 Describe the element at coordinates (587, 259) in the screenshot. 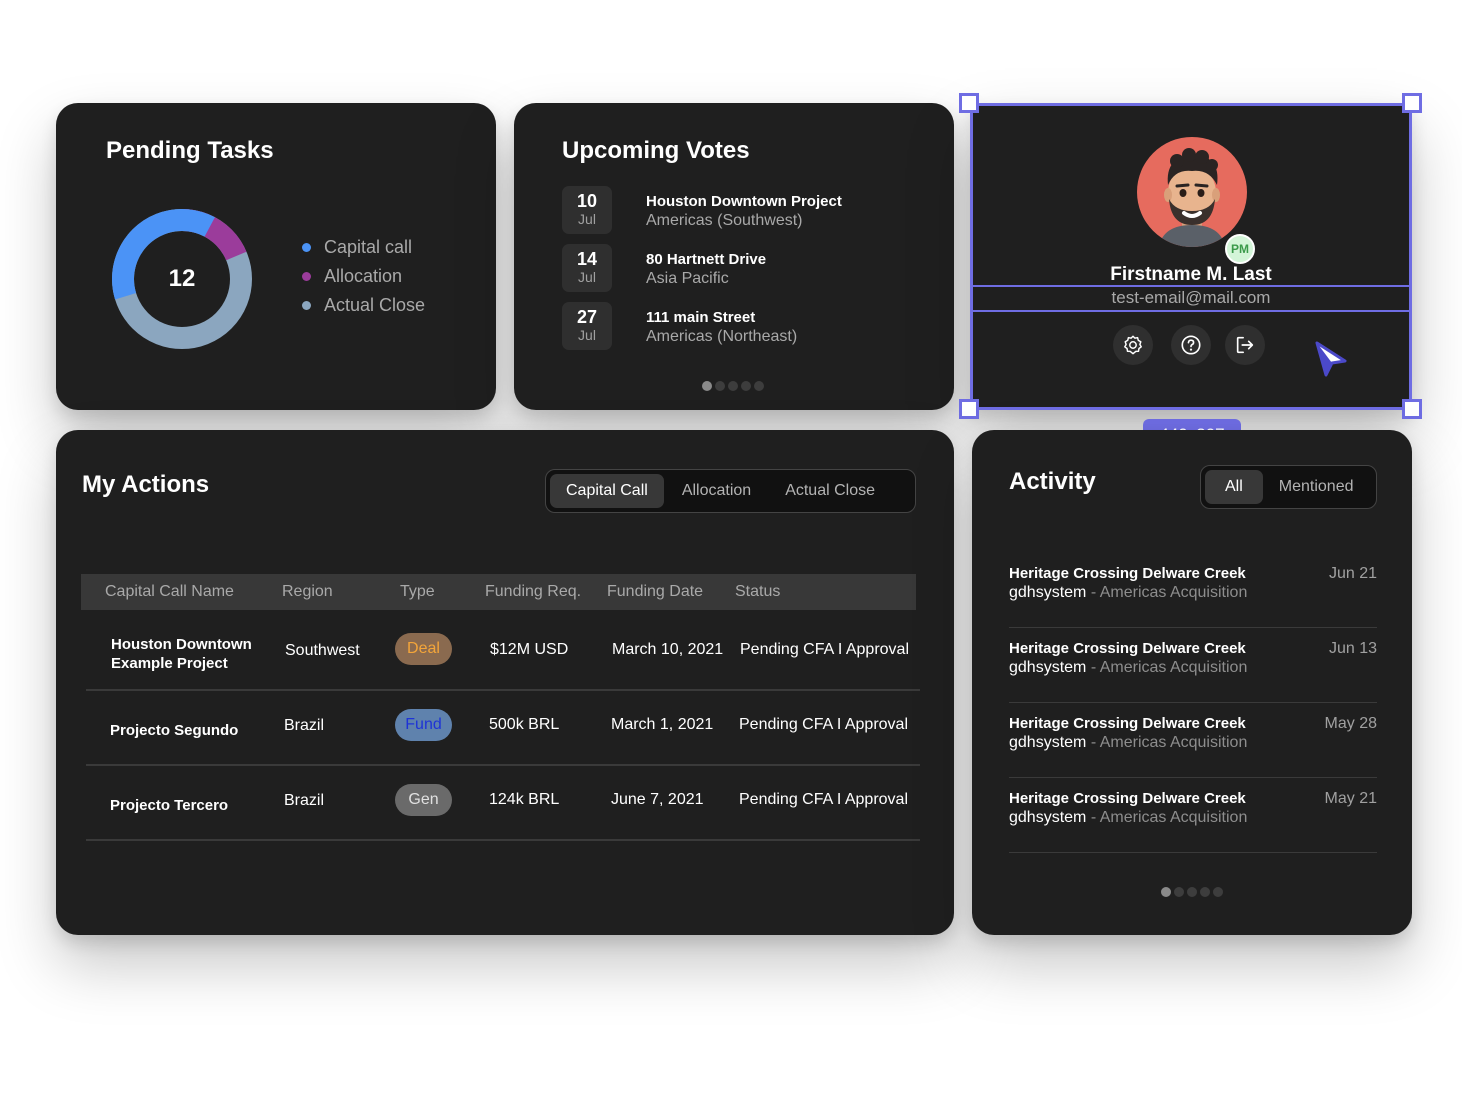

I see `vote-day: 14` at that location.